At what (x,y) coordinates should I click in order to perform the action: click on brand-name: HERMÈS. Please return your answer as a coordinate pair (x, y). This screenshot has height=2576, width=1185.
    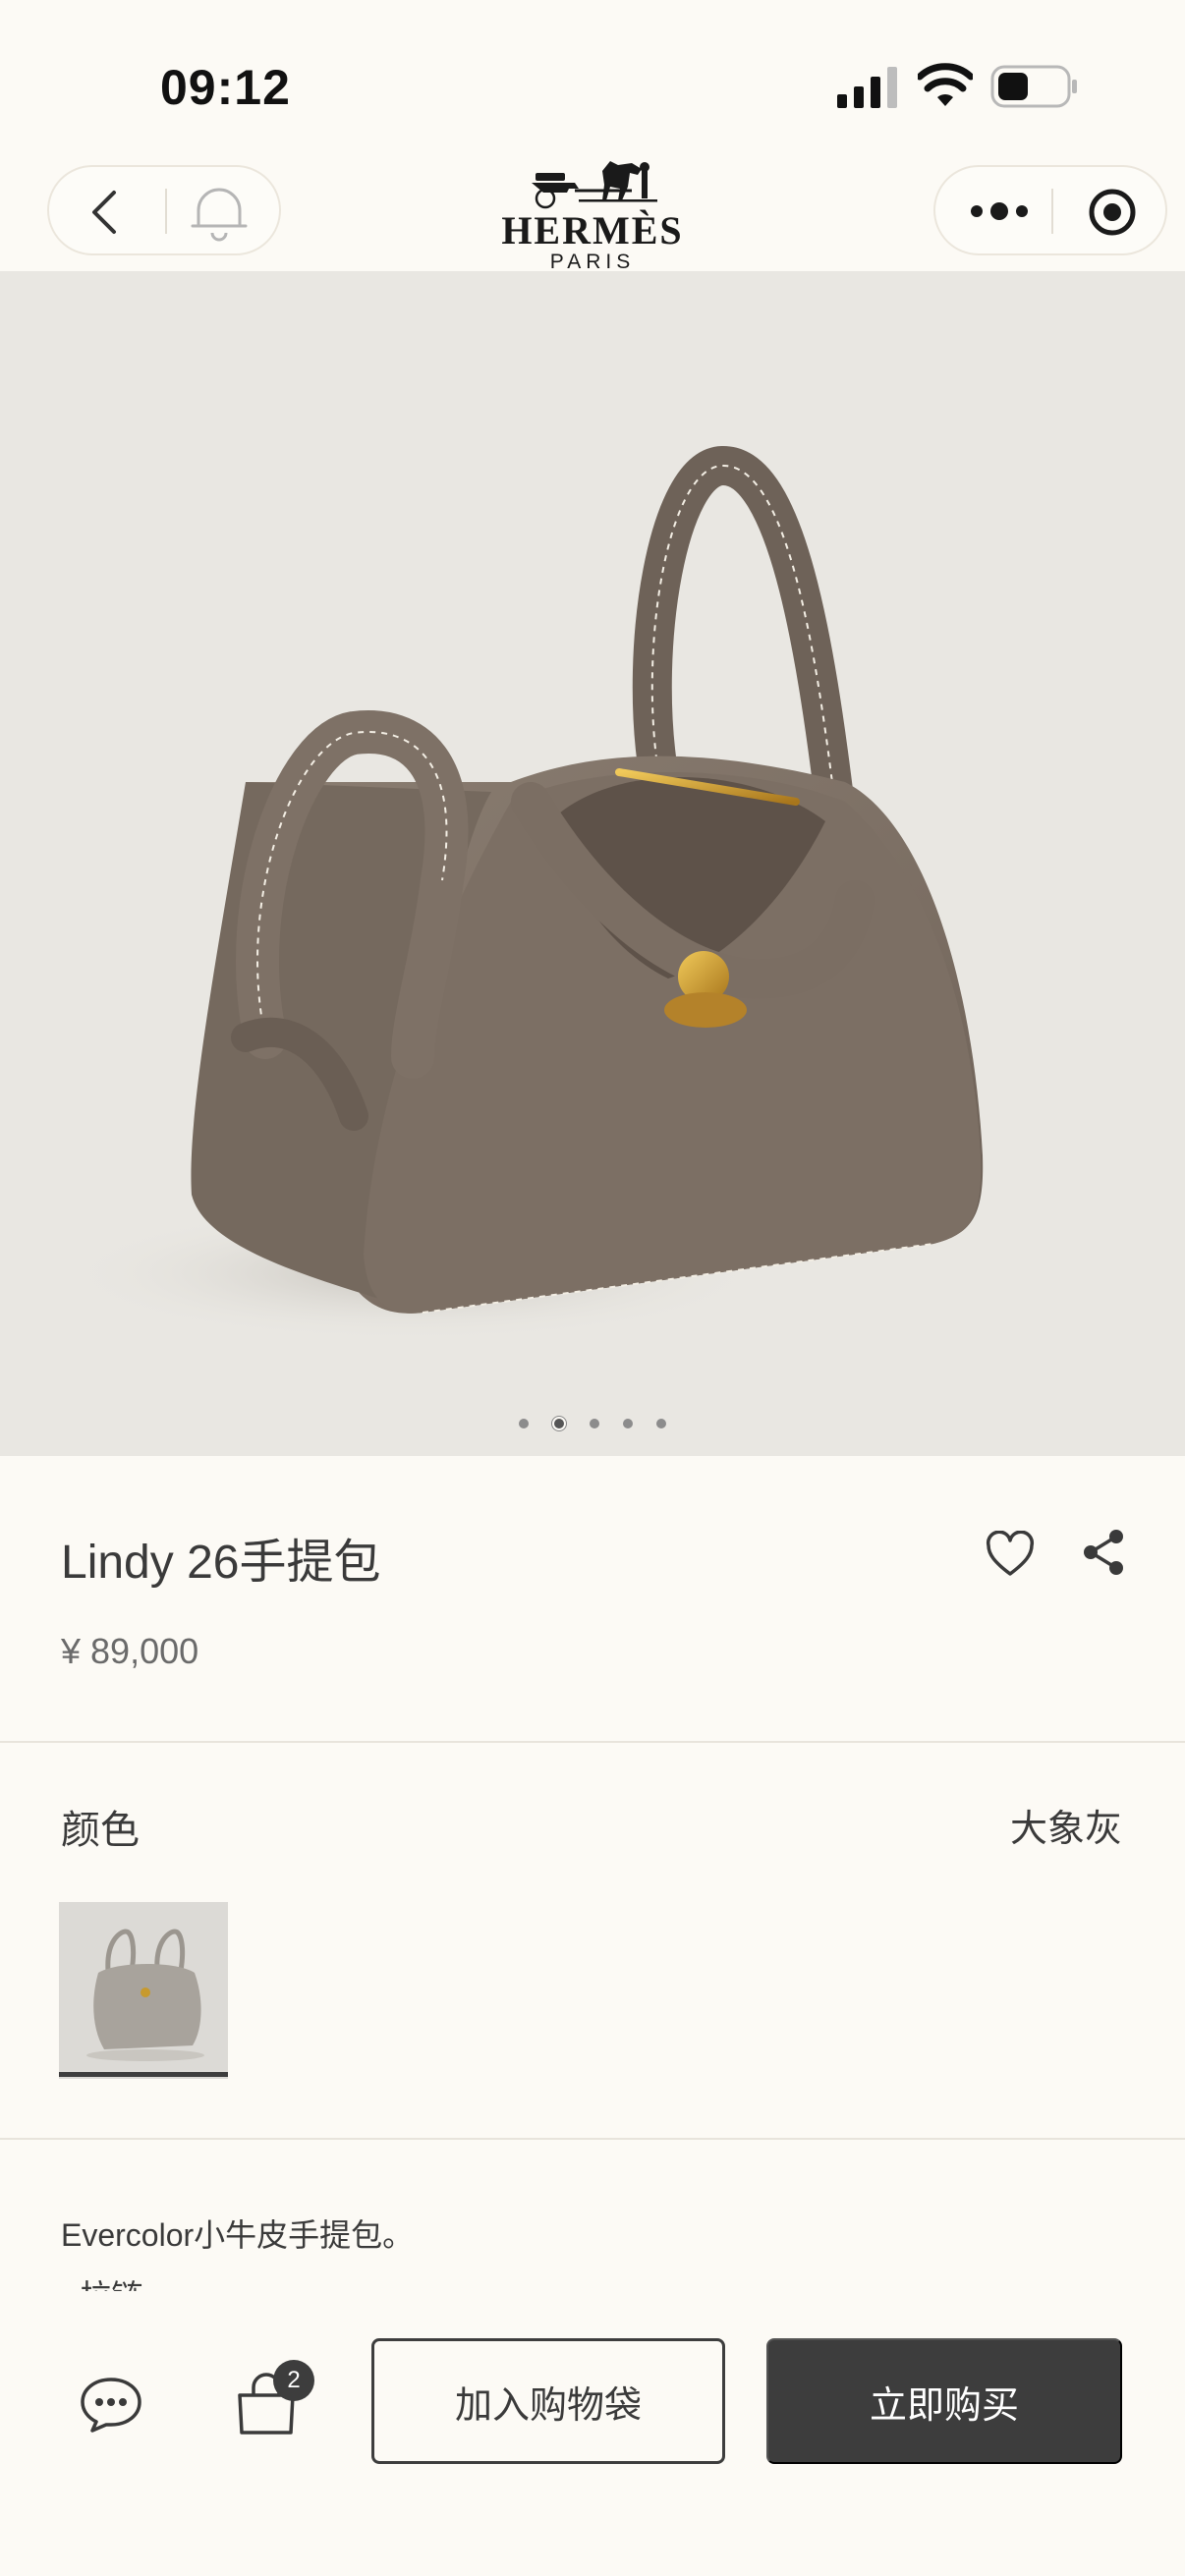
    Looking at the image, I should click on (592, 230).